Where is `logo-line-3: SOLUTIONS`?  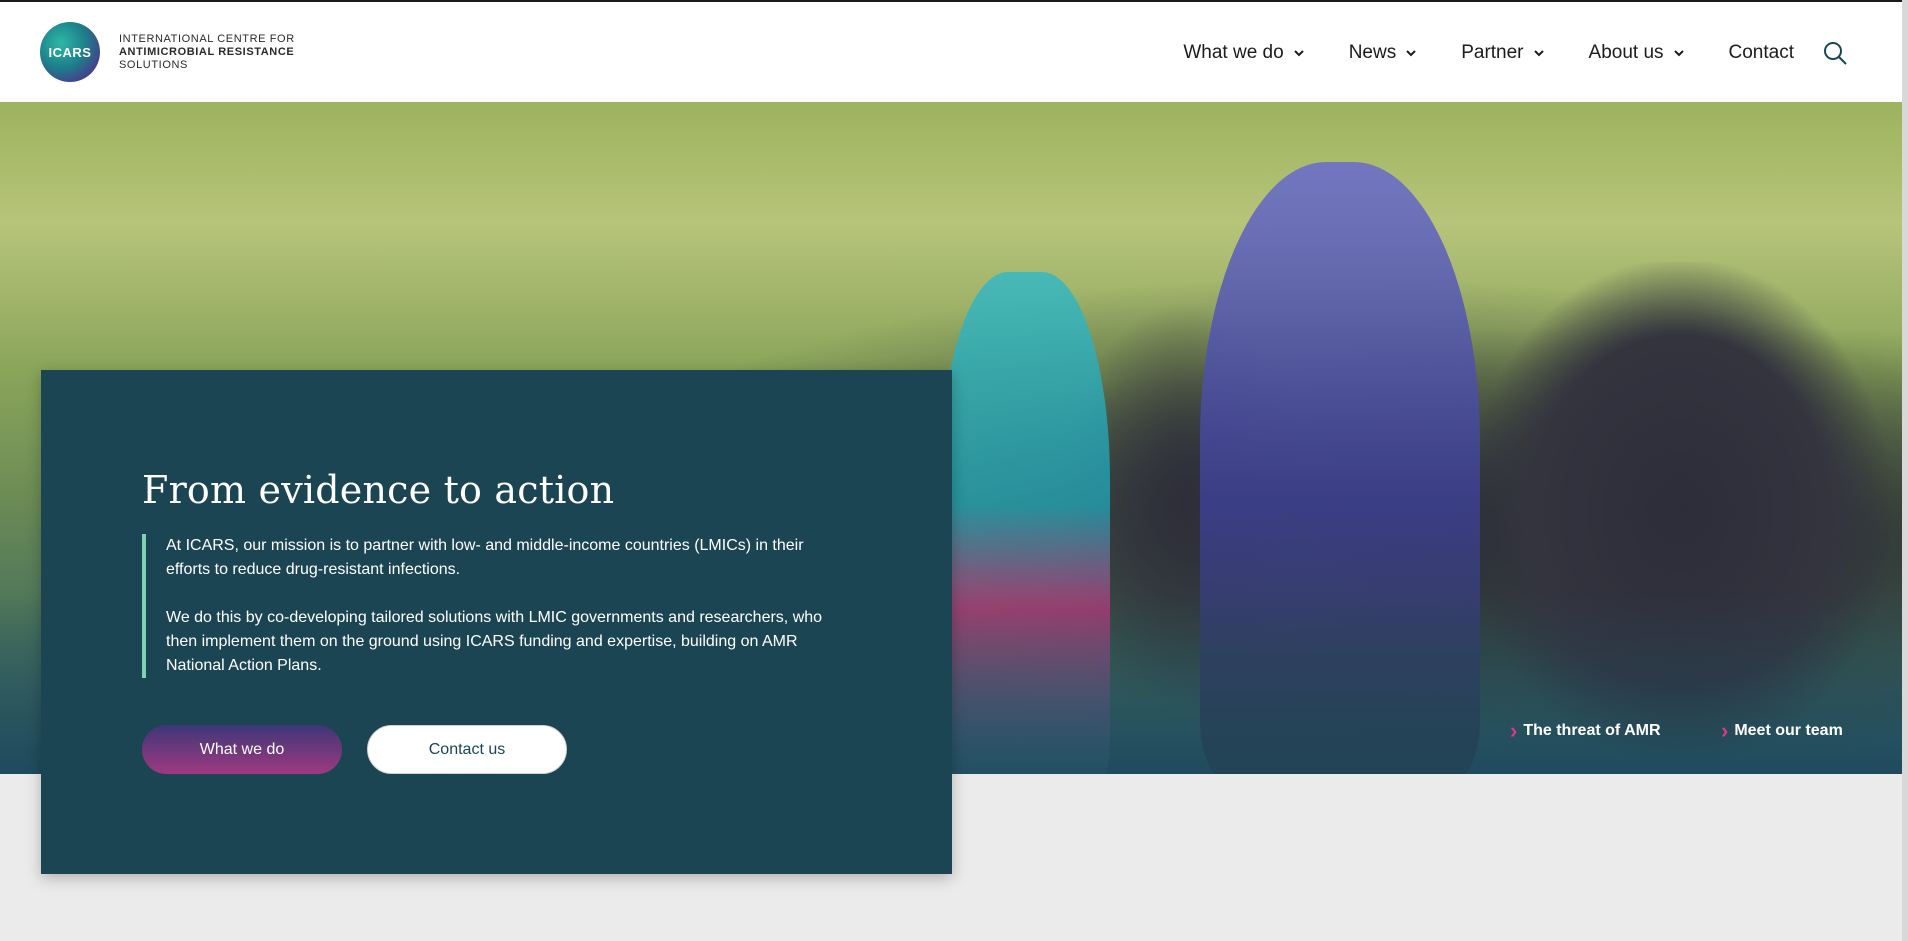
logo-line-3: SOLUTIONS is located at coordinates (153, 64).